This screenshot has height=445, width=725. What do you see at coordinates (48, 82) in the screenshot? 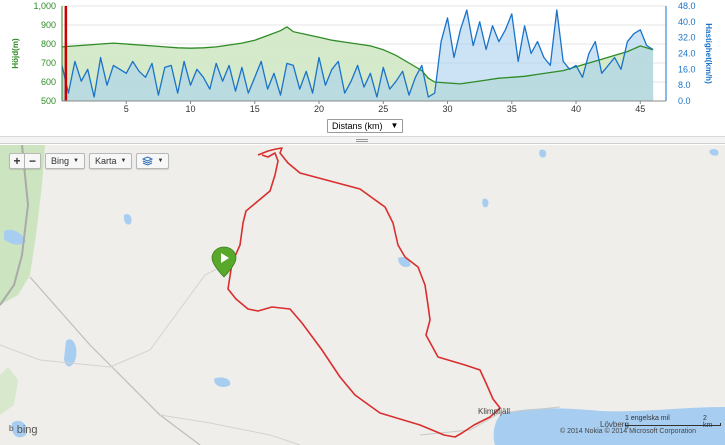
I see `y-left-tick-label: 600` at bounding box center [48, 82].